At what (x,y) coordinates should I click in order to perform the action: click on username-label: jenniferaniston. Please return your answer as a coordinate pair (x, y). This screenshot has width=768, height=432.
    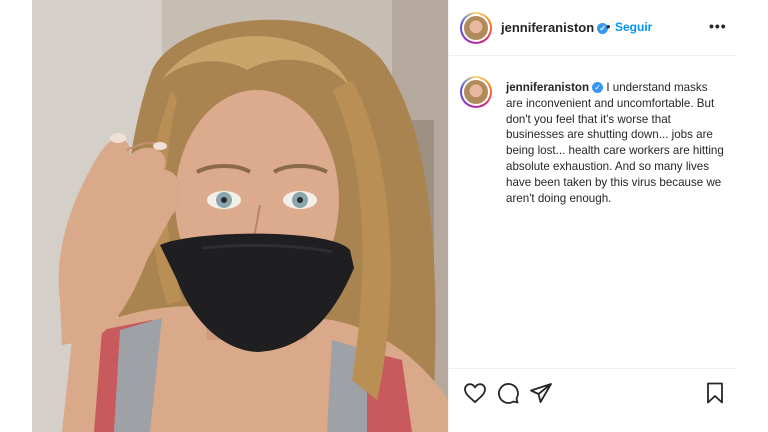
    Looking at the image, I should click on (548, 27).